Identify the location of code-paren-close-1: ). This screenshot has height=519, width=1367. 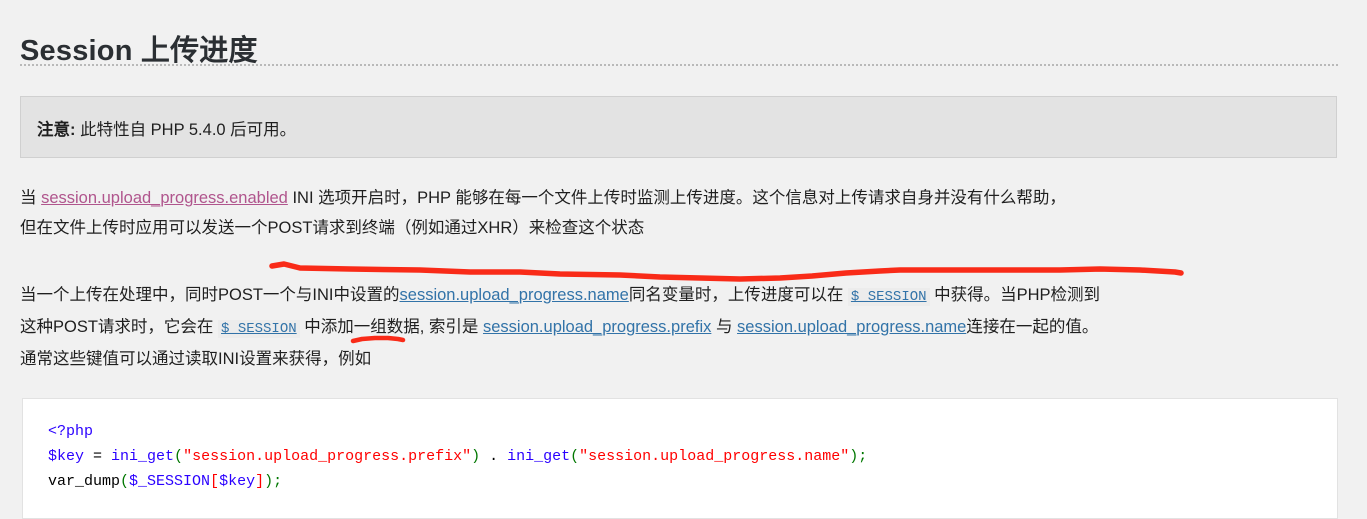
(476, 456).